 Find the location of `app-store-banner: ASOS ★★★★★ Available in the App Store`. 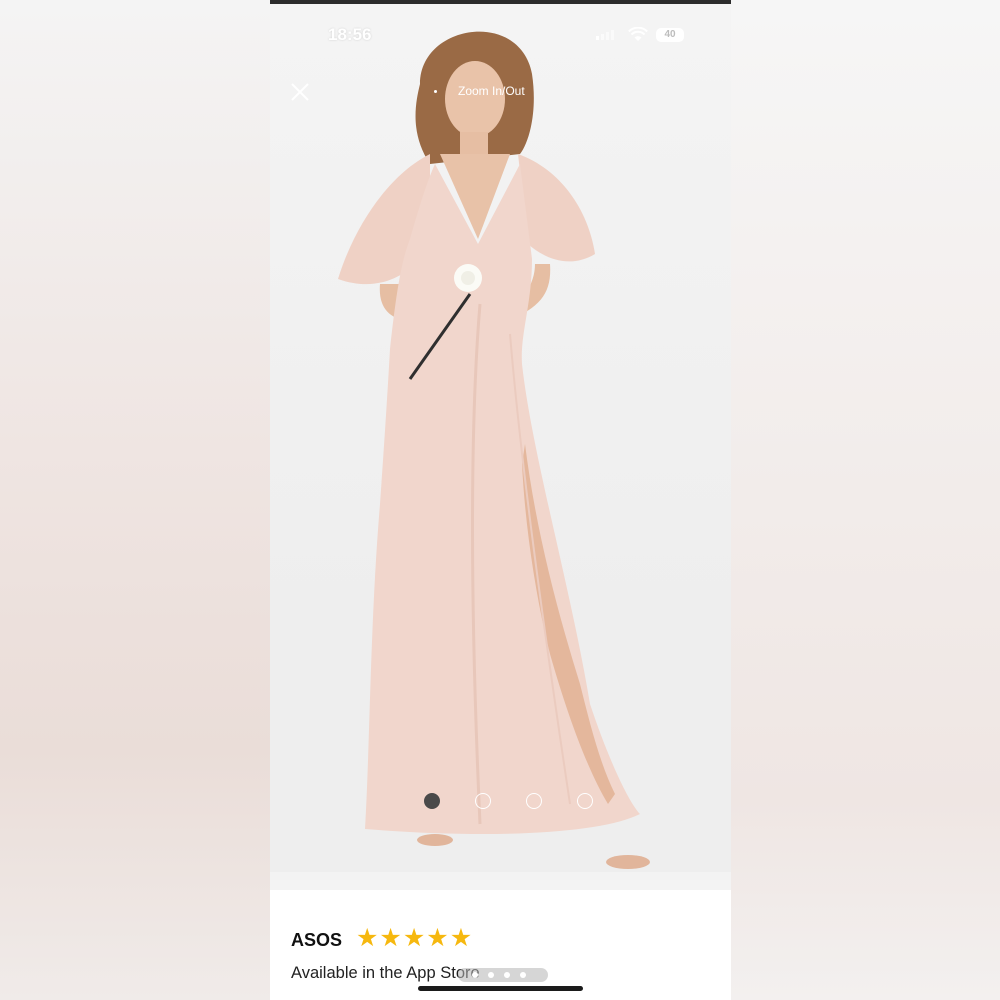

app-store-banner: ASOS ★★★★★ Available in the App Store is located at coordinates (500, 945).